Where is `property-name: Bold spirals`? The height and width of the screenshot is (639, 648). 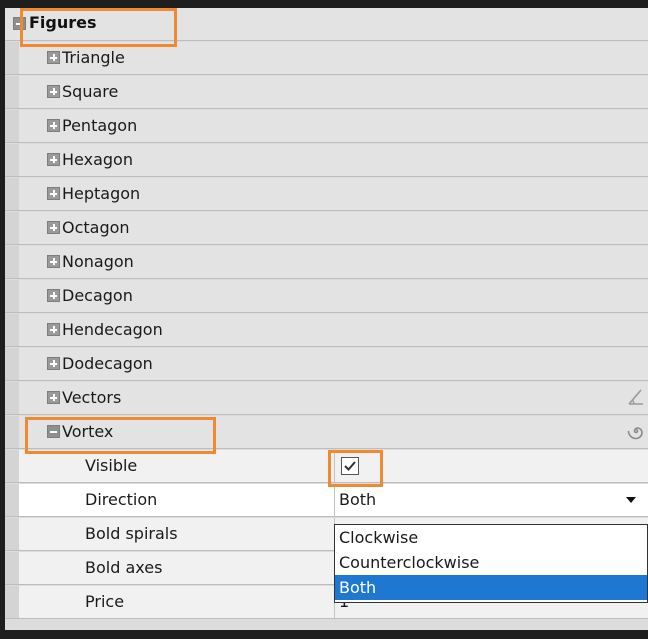 property-name: Bold spirals is located at coordinates (131, 533).